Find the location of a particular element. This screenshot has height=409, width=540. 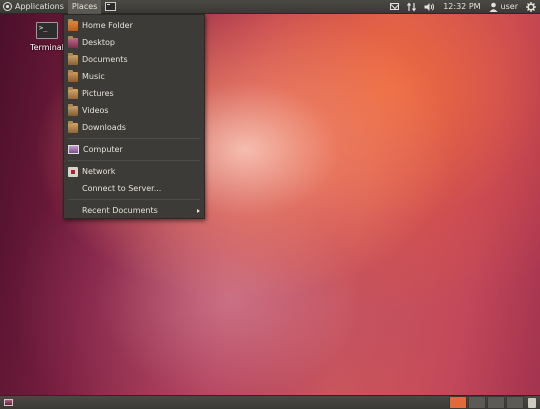

desktop-icon-terminal: >_ Terminal is located at coordinates (47, 37).